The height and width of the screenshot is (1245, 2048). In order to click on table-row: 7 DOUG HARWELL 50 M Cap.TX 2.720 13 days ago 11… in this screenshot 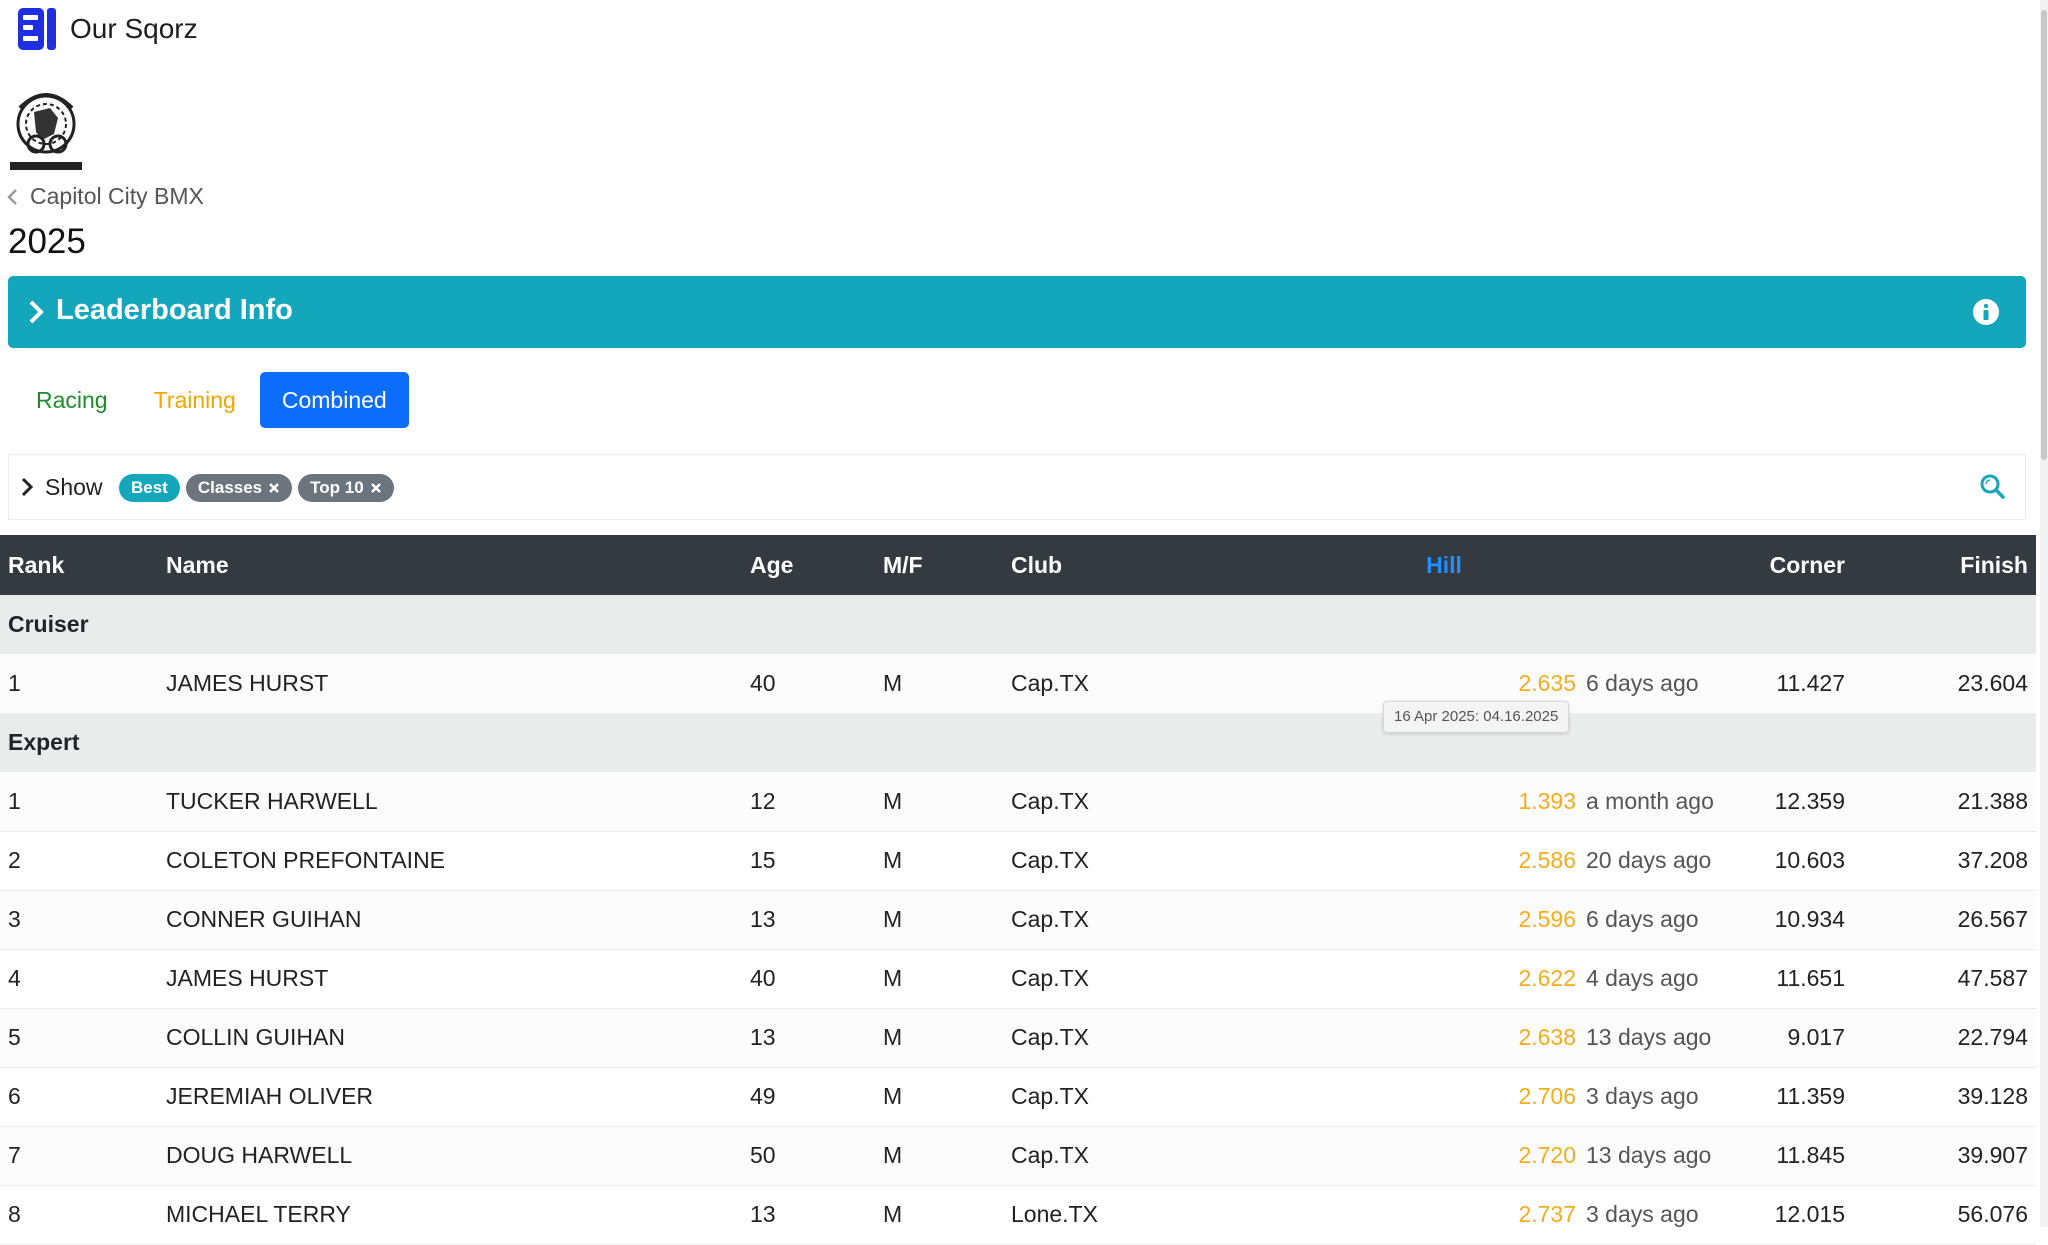, I will do `click(1018, 1155)`.